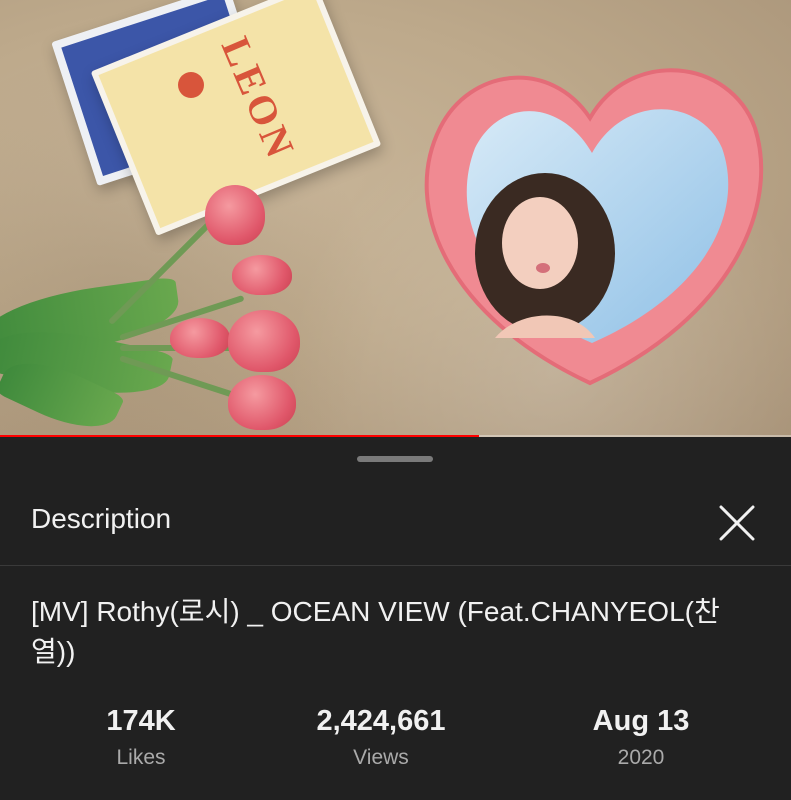 The width and height of the screenshot is (791, 800). What do you see at coordinates (191, 85) in the screenshot?
I see `book-apple-image` at bounding box center [191, 85].